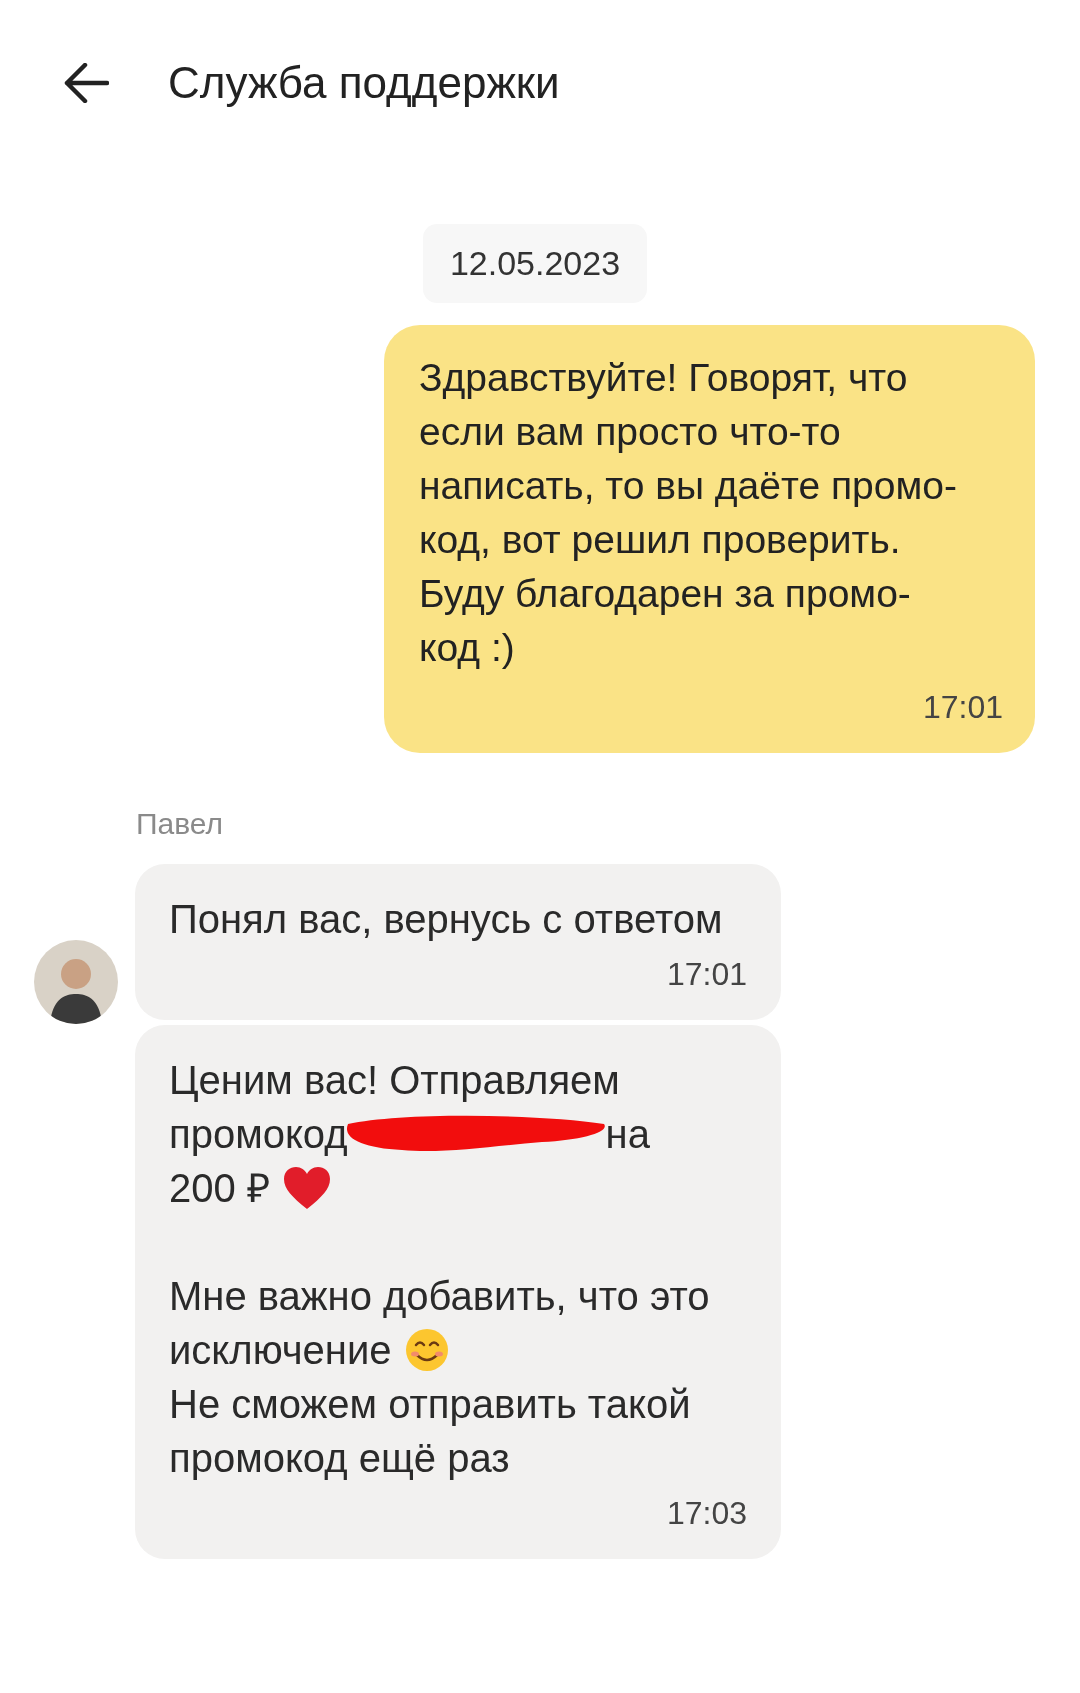 This screenshot has height=1693, width=1080. Describe the element at coordinates (219, 1188) in the screenshot. I see `message-text: 200 ₽` at that location.